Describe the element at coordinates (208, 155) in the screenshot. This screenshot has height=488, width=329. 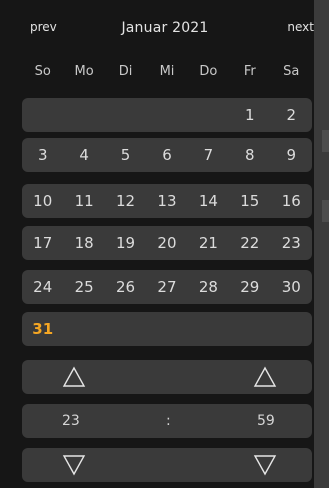
I see `day-cell: 7` at that location.